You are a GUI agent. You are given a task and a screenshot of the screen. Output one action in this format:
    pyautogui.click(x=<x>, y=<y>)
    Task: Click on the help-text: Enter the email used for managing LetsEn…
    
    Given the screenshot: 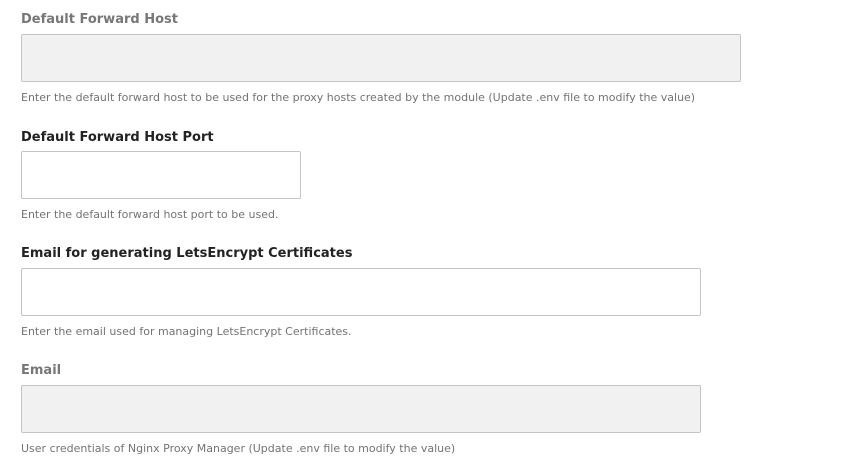 What is the action you would take?
    pyautogui.click(x=186, y=331)
    